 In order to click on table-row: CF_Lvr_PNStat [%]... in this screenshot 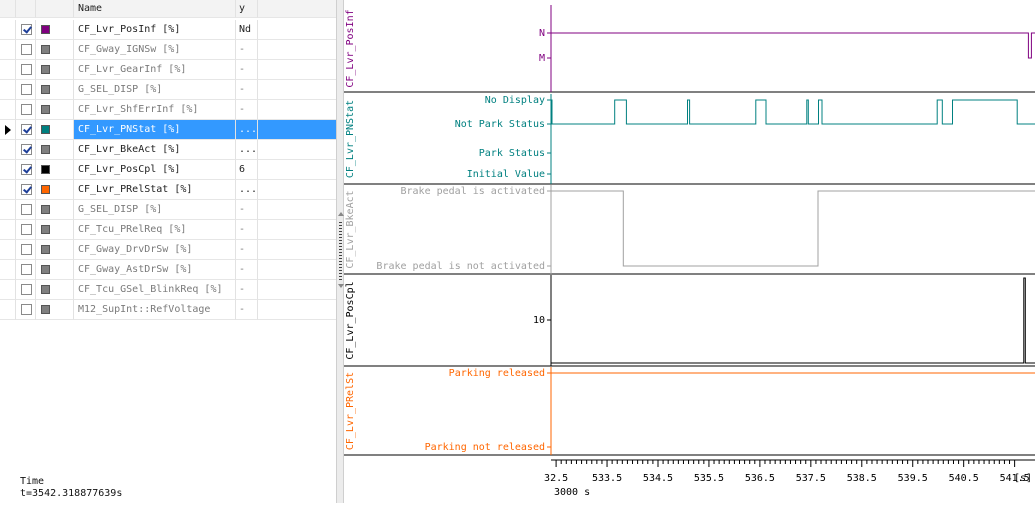, I will do `click(168, 130)`.